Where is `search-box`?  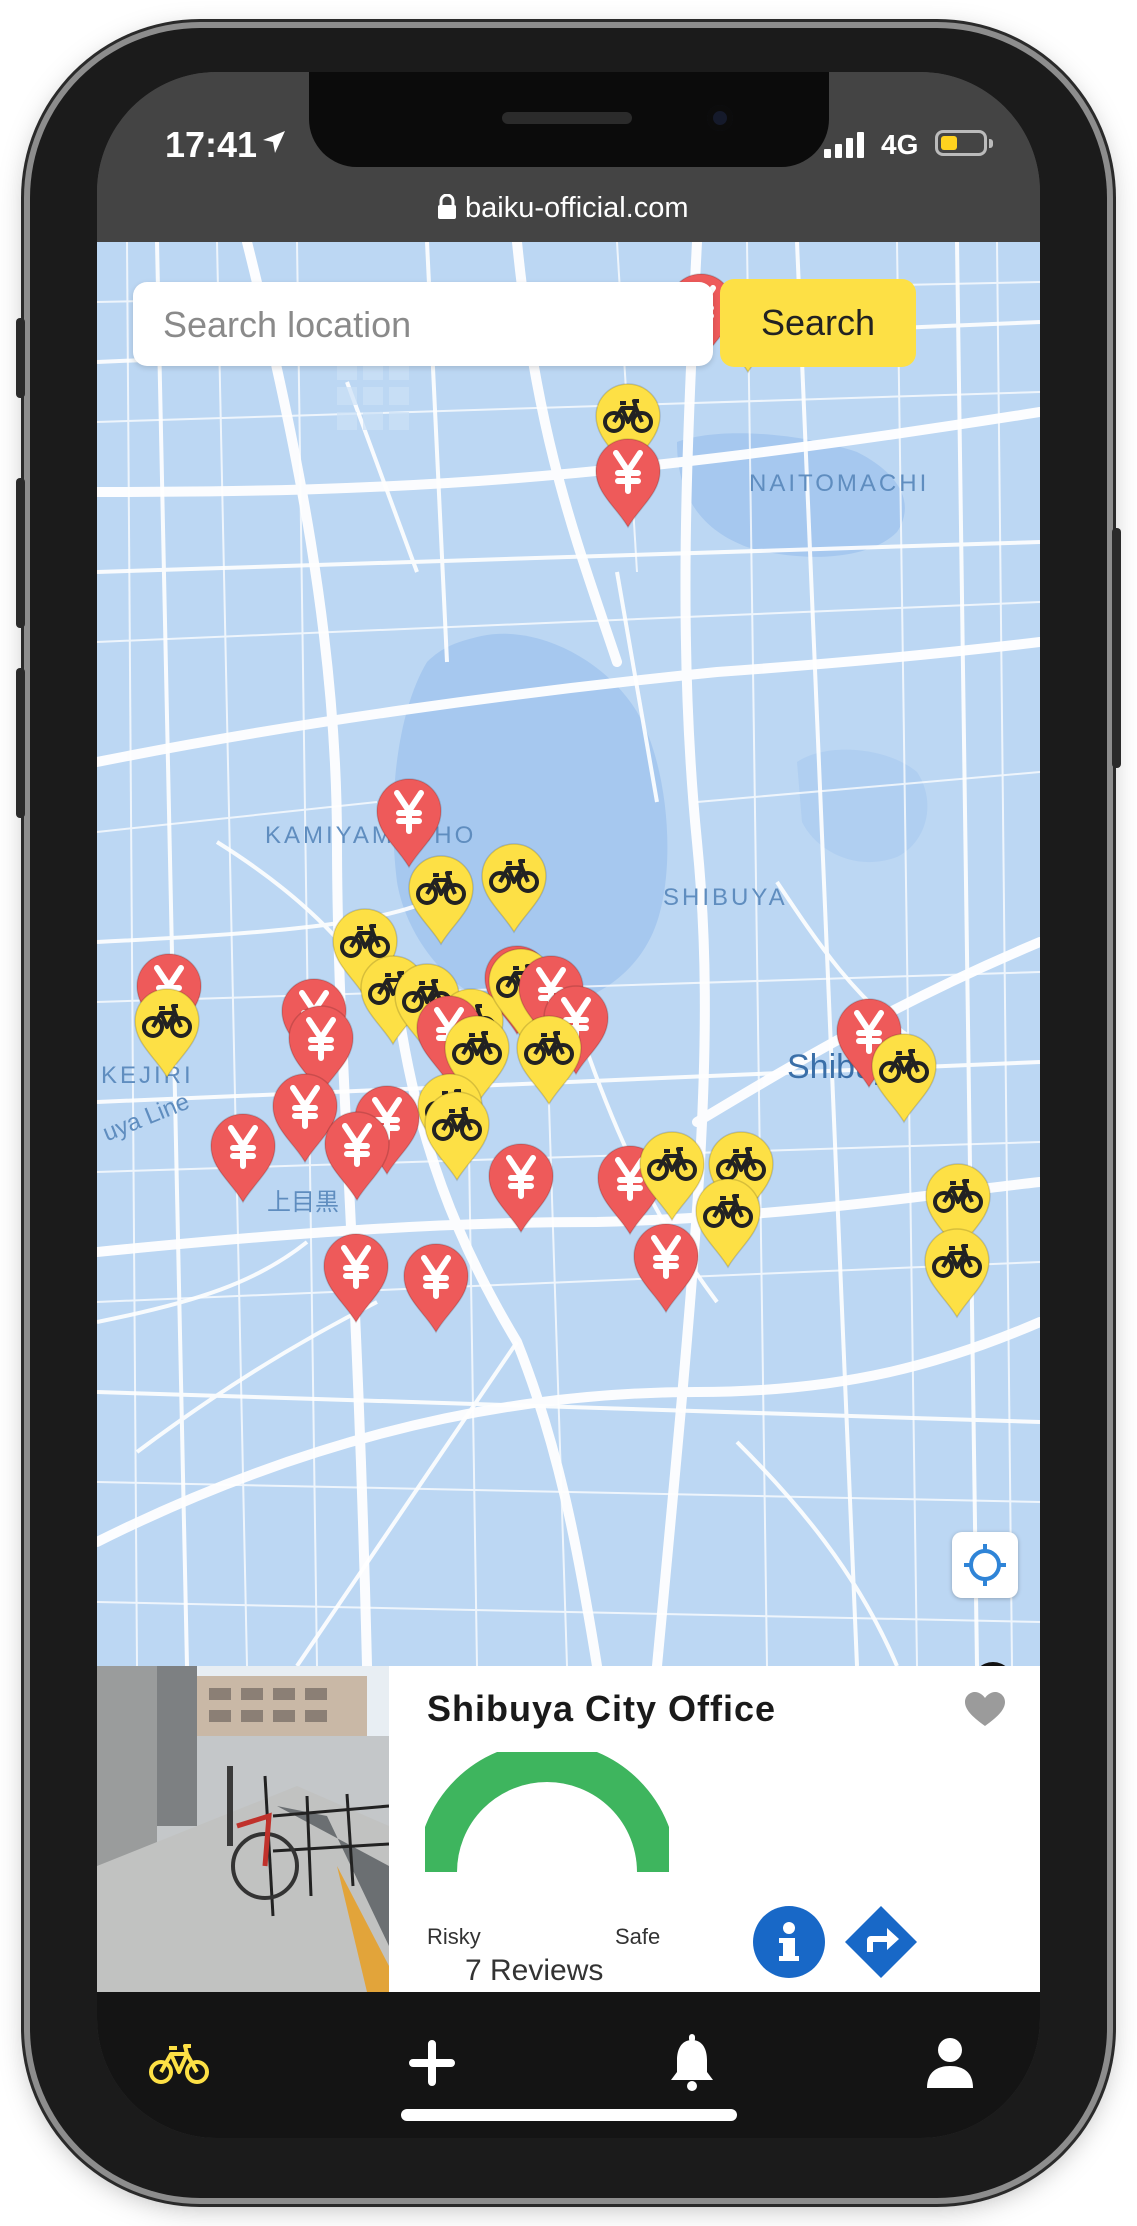 search-box is located at coordinates (423, 324).